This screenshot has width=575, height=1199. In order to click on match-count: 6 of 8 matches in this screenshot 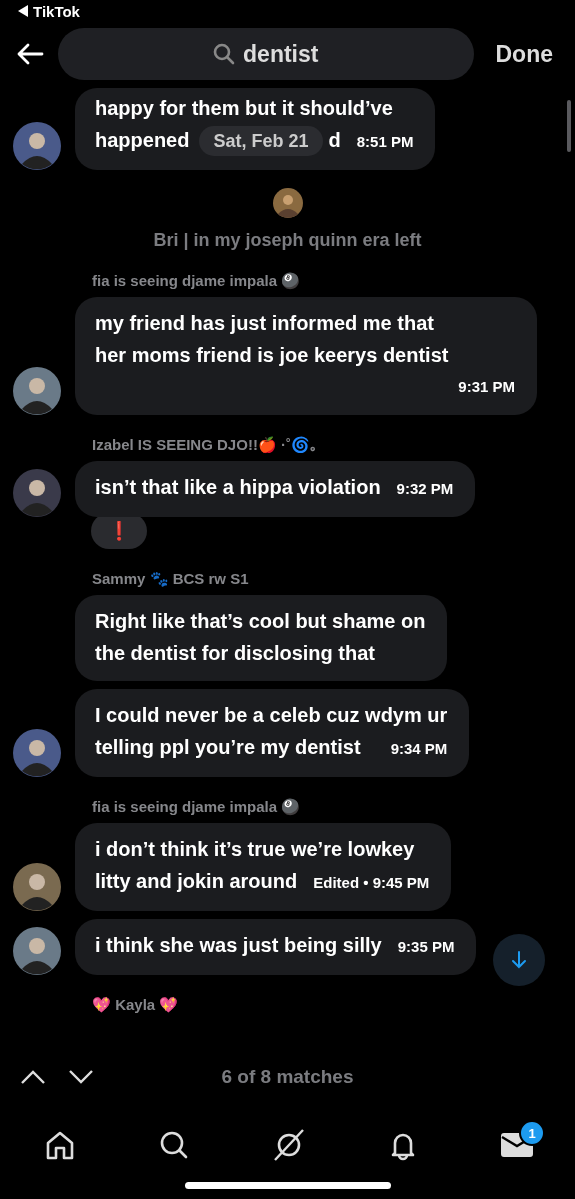, I will do `click(287, 1077)`.